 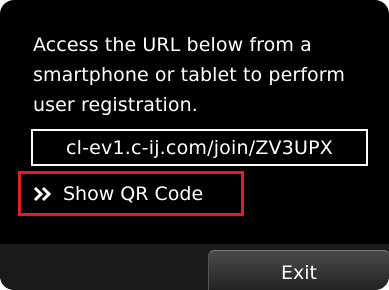 I want to click on registration-url: cl-ev1.c-ij.com/join/ZV3UPX, so click(x=199, y=147).